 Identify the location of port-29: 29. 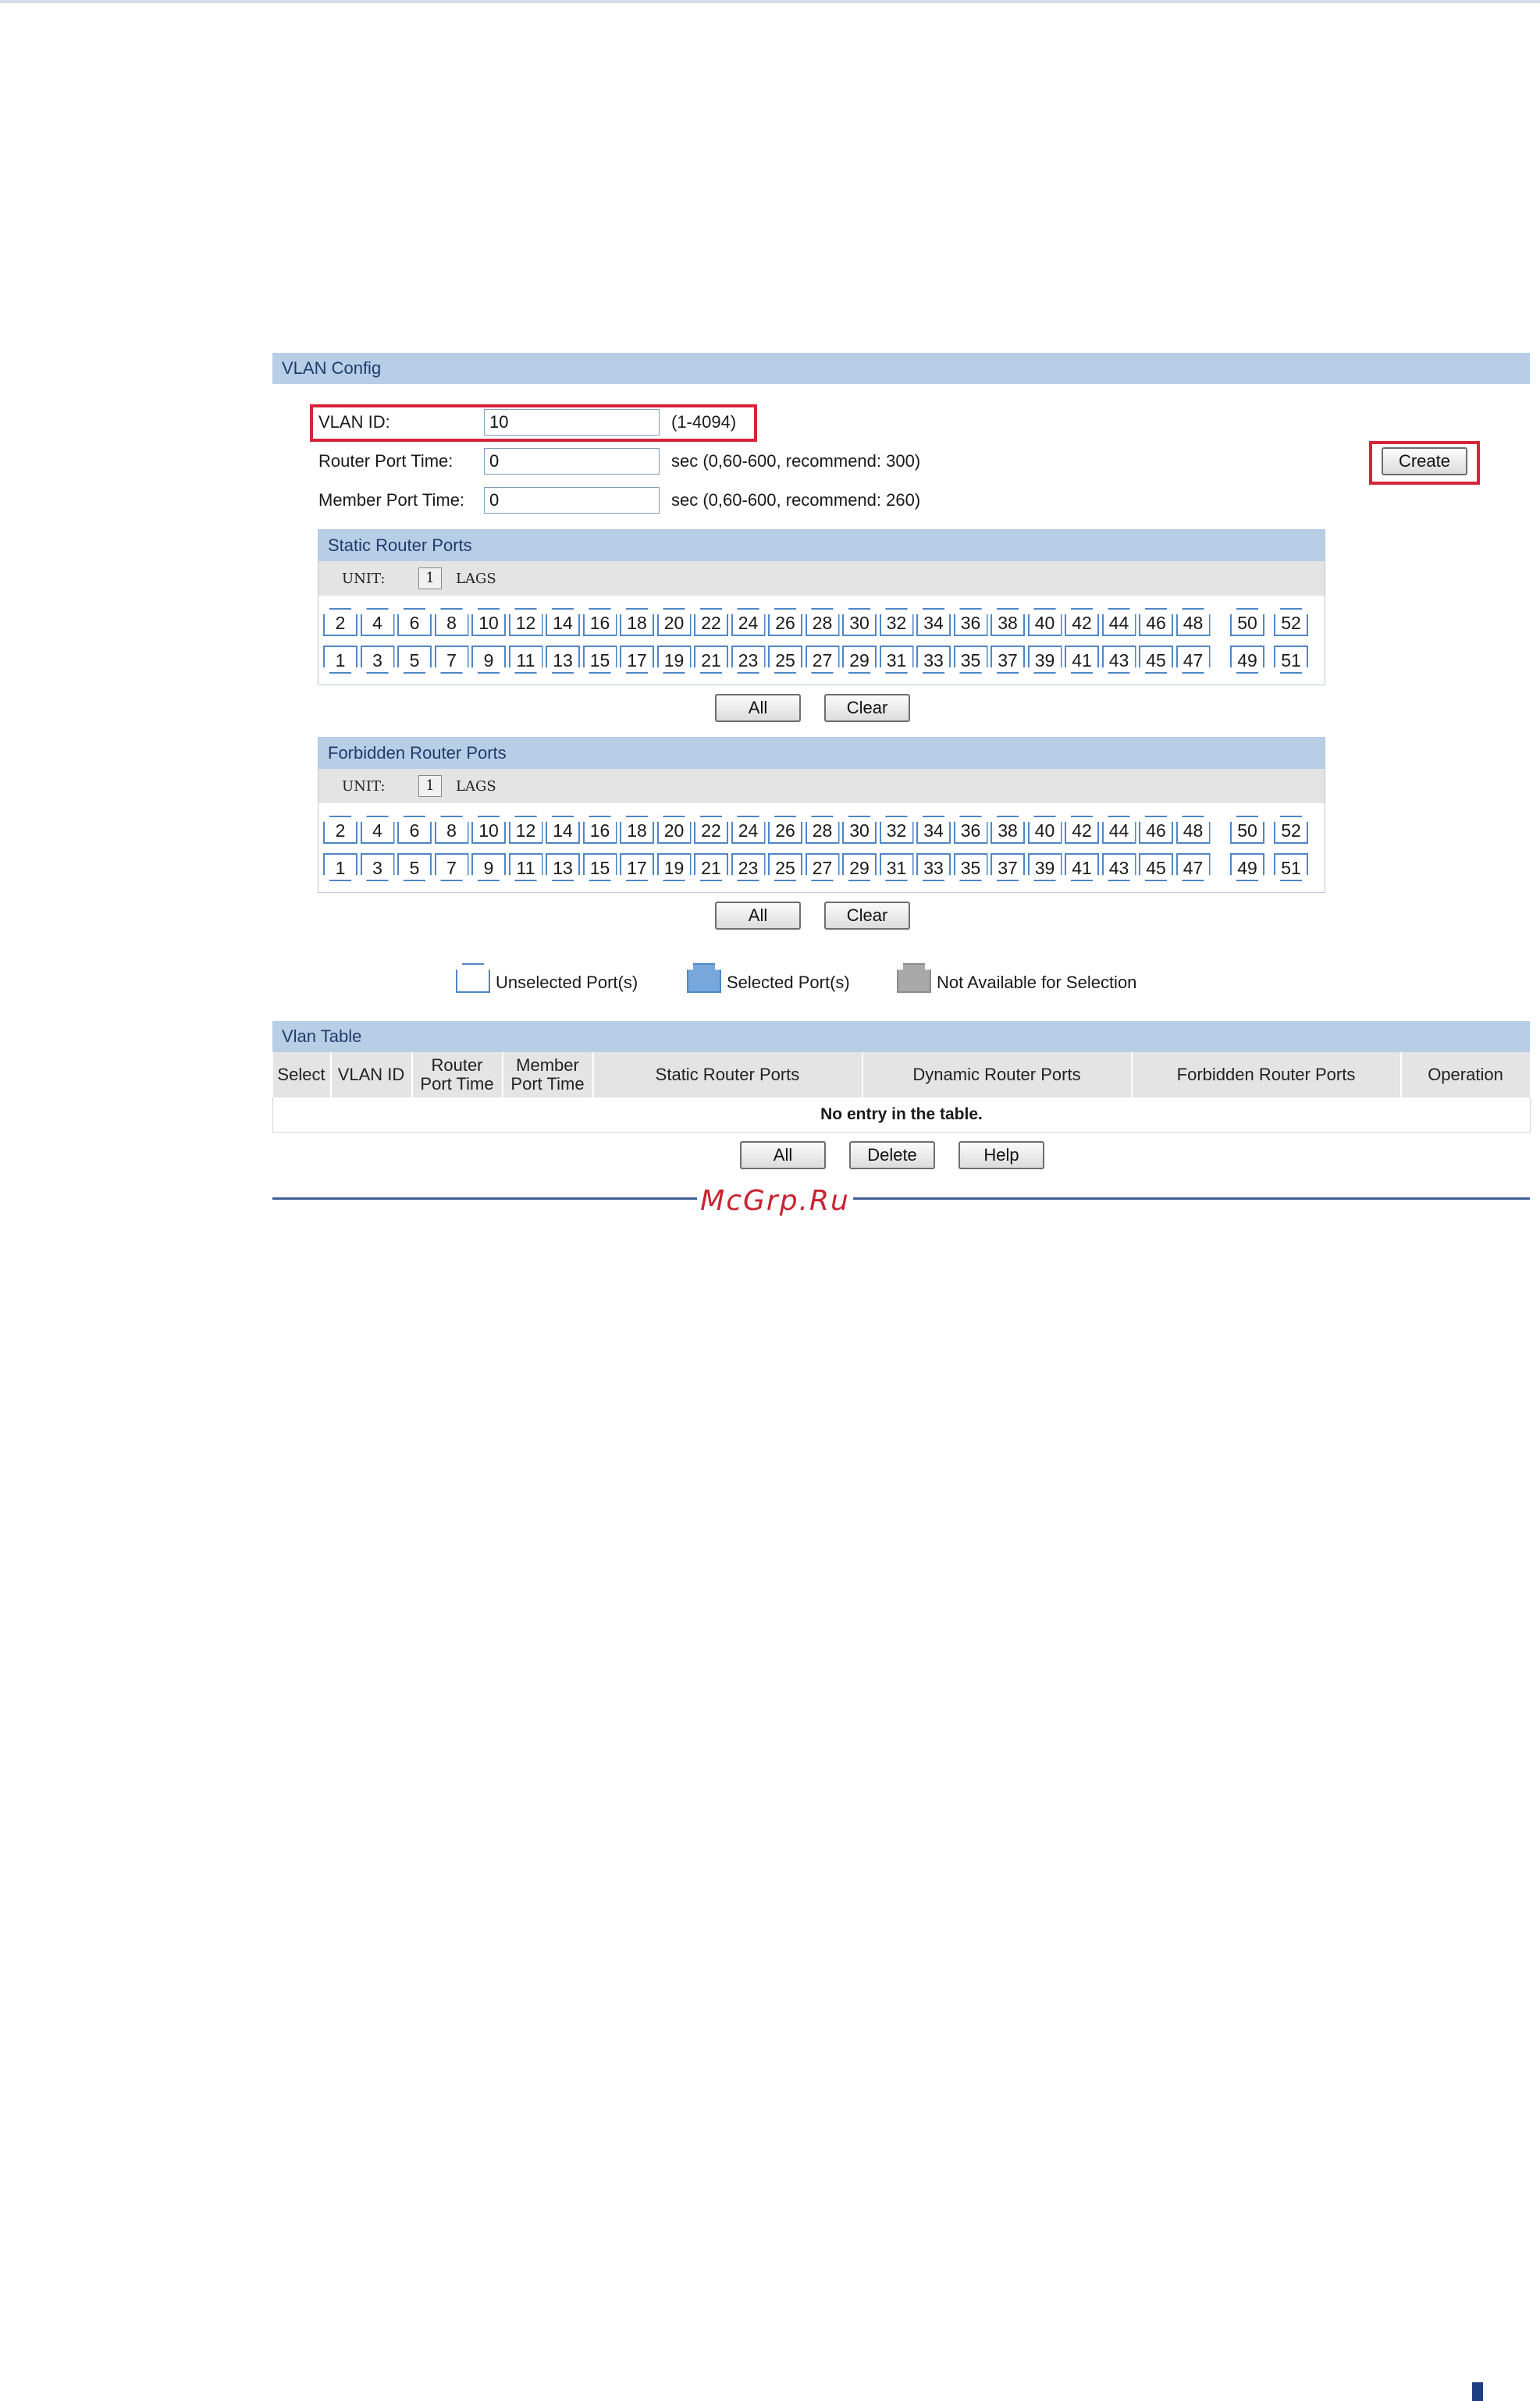
(859, 660).